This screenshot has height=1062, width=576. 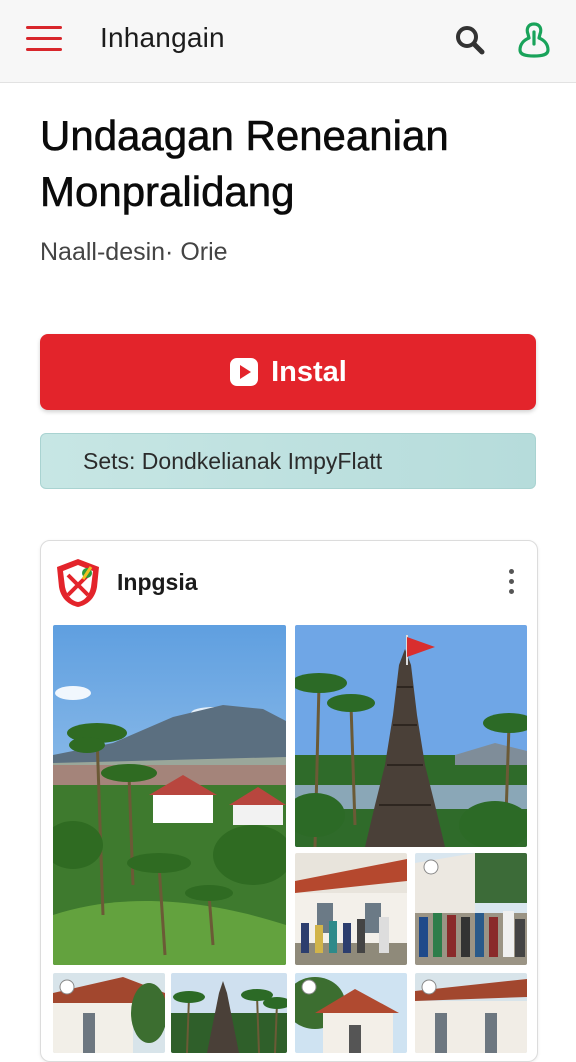 I want to click on headline-line-2: Monpralidang, so click(x=167, y=192).